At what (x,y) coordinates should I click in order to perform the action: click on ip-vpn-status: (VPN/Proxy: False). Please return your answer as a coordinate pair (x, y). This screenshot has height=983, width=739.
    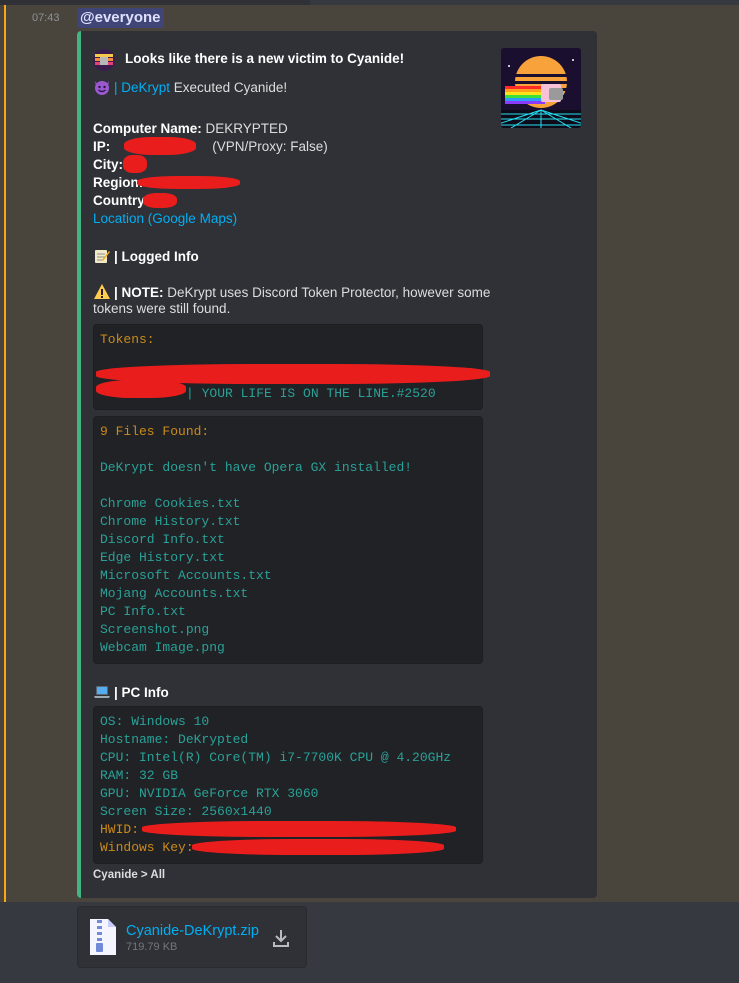
    Looking at the image, I should click on (270, 146).